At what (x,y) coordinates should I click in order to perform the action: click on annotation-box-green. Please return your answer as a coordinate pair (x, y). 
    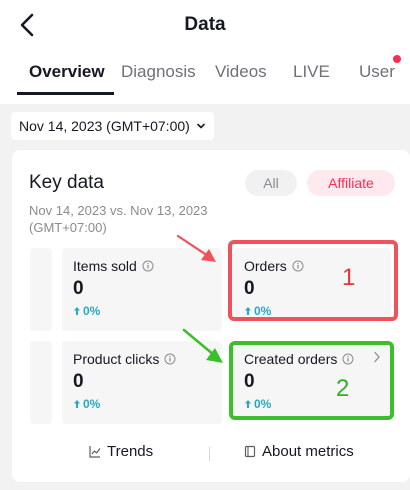
    Looking at the image, I should click on (311, 380).